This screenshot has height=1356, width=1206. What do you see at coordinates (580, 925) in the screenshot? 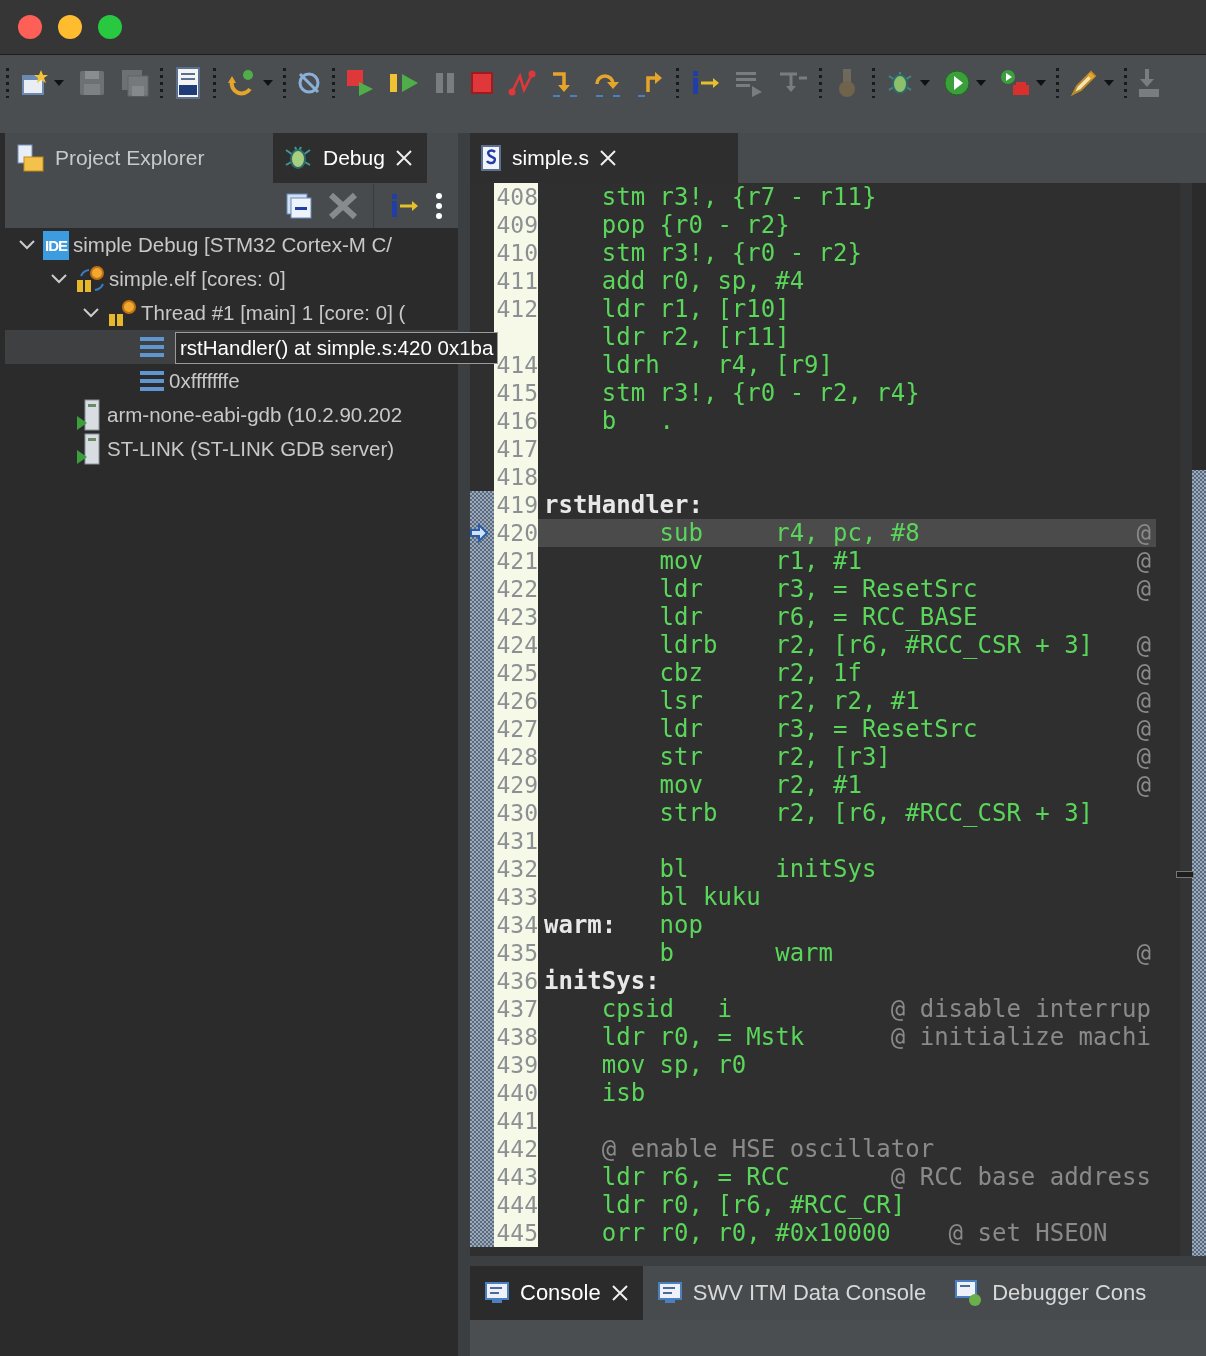
I see `code-label: warm:` at bounding box center [580, 925].